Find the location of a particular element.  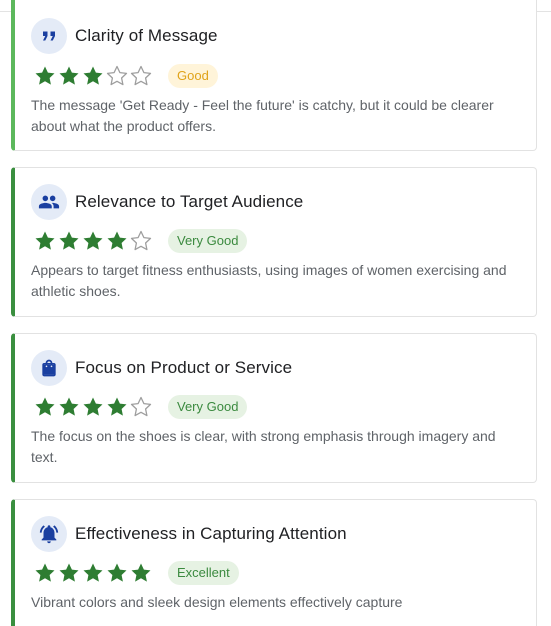

card-header: Relevance to Target Audience is located at coordinates (167, 202).